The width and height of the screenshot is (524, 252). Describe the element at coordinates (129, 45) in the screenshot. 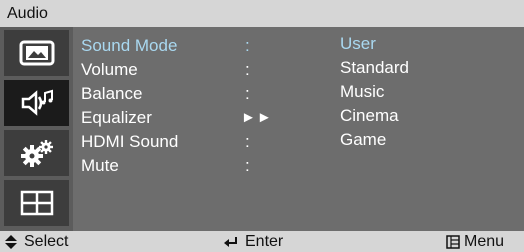

I see `menu-row-label: Sound Mode` at that location.